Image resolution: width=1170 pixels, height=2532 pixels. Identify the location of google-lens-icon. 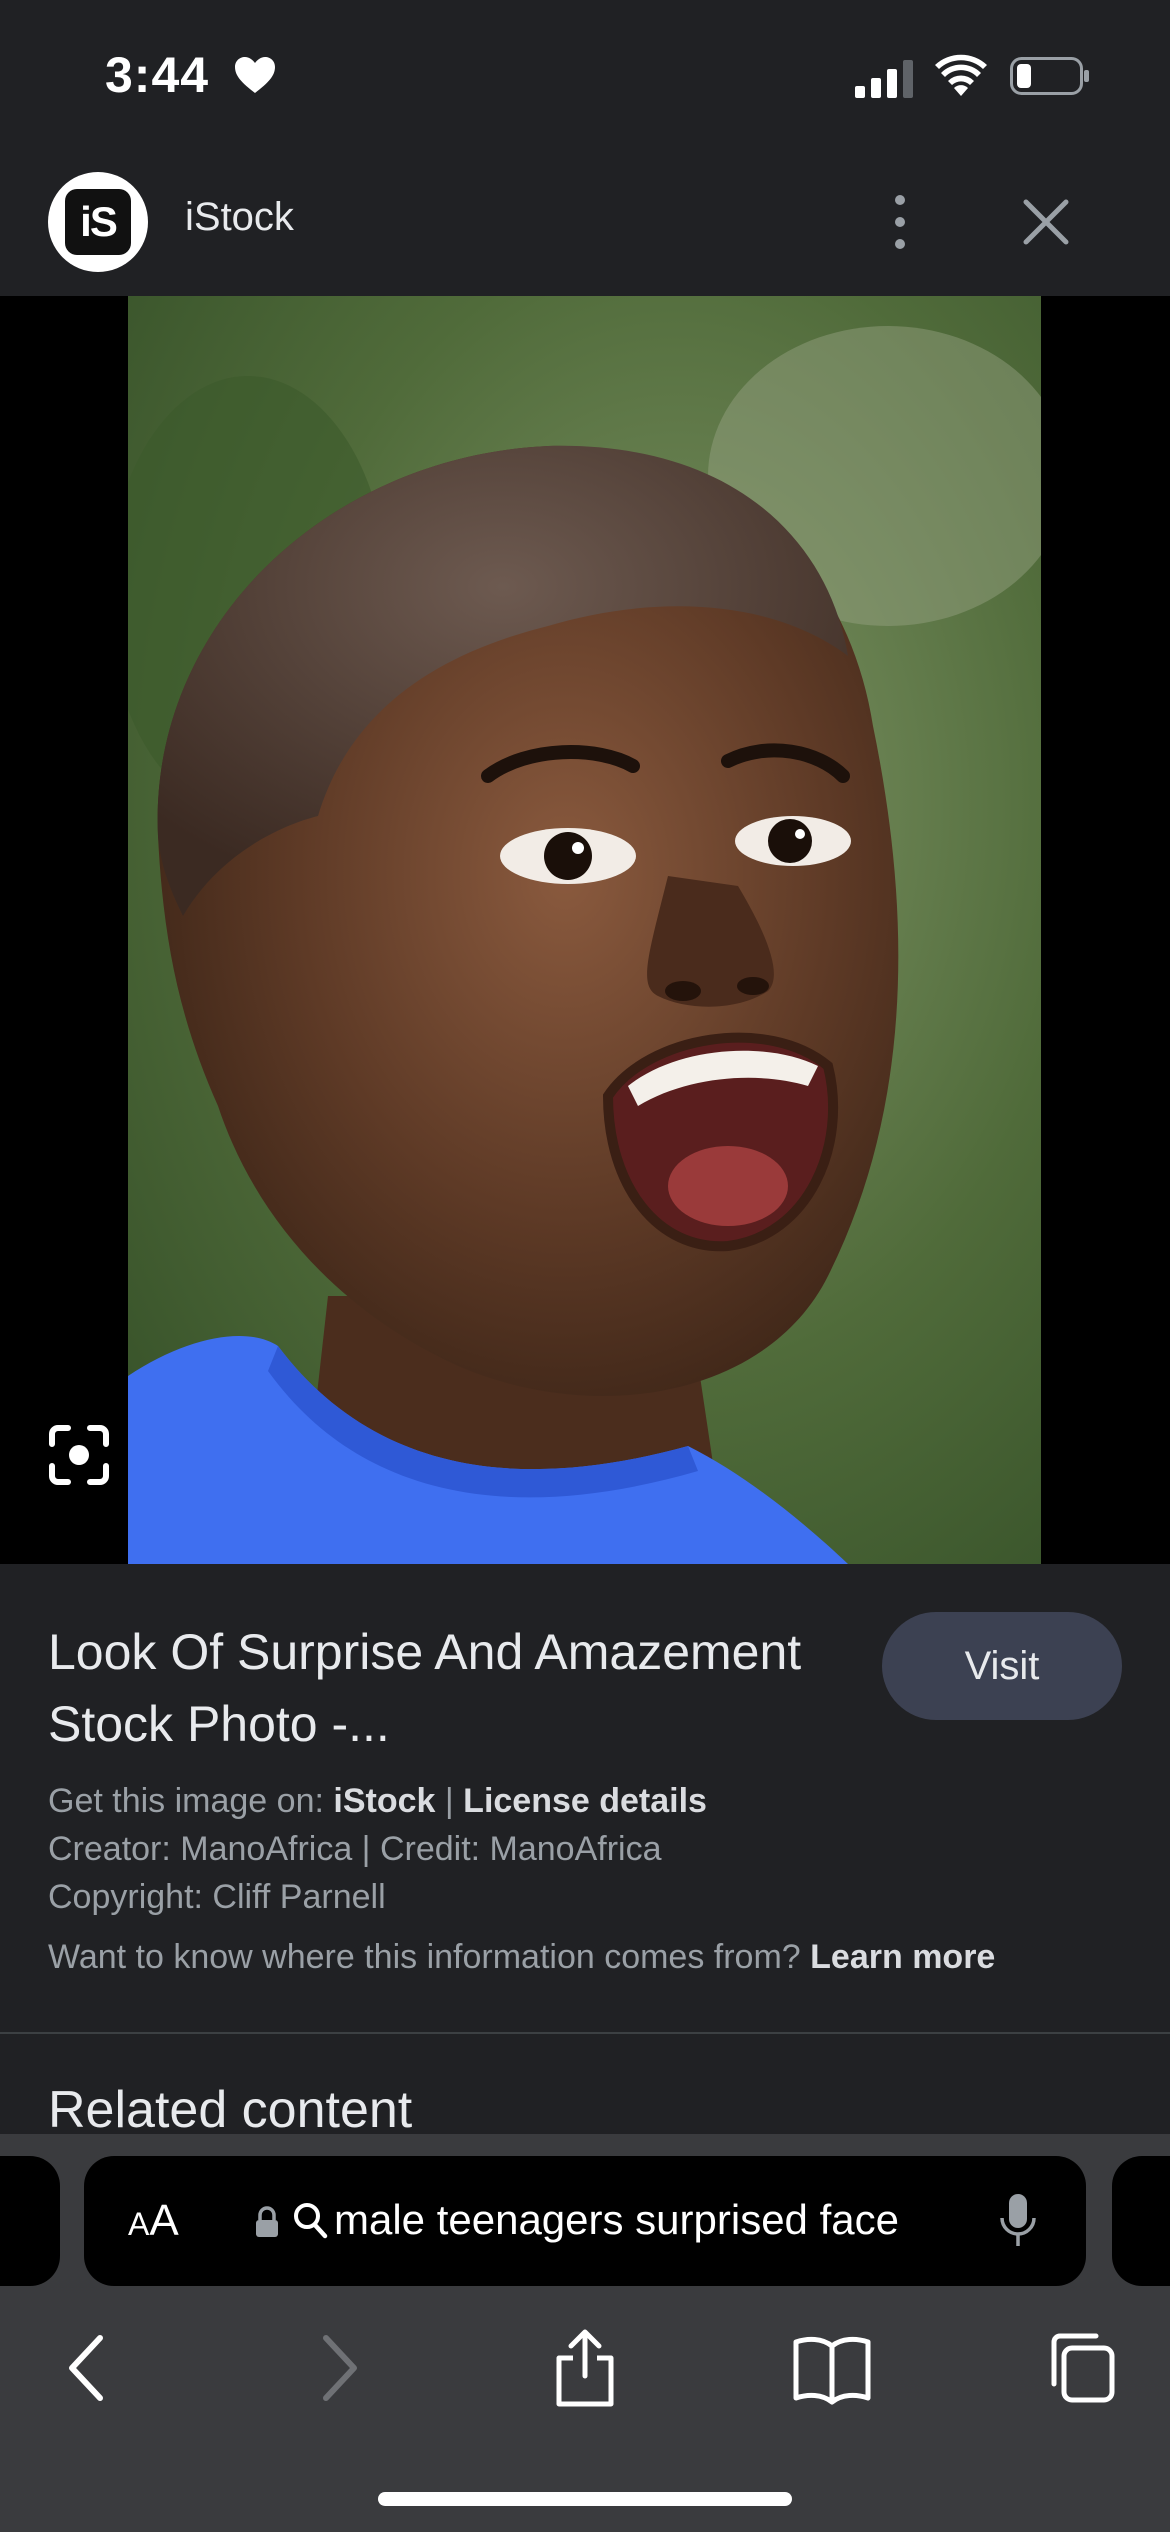
(79, 1455).